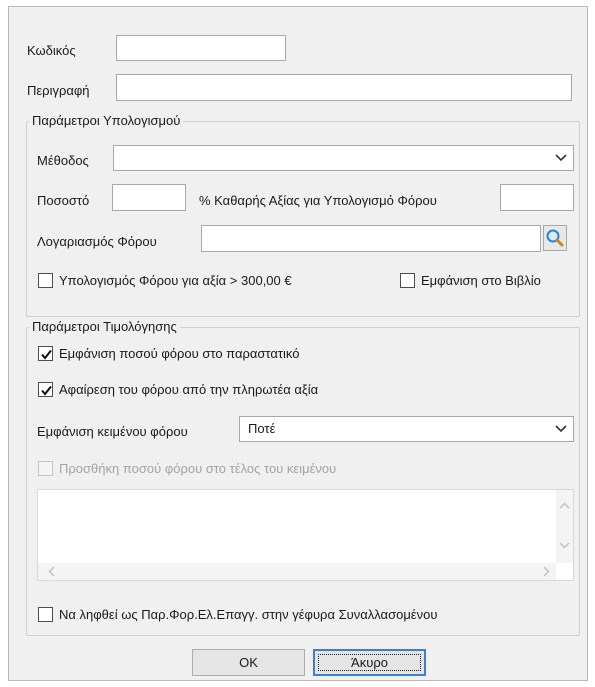 The width and height of the screenshot is (595, 687). I want to click on account-input, so click(371, 238).